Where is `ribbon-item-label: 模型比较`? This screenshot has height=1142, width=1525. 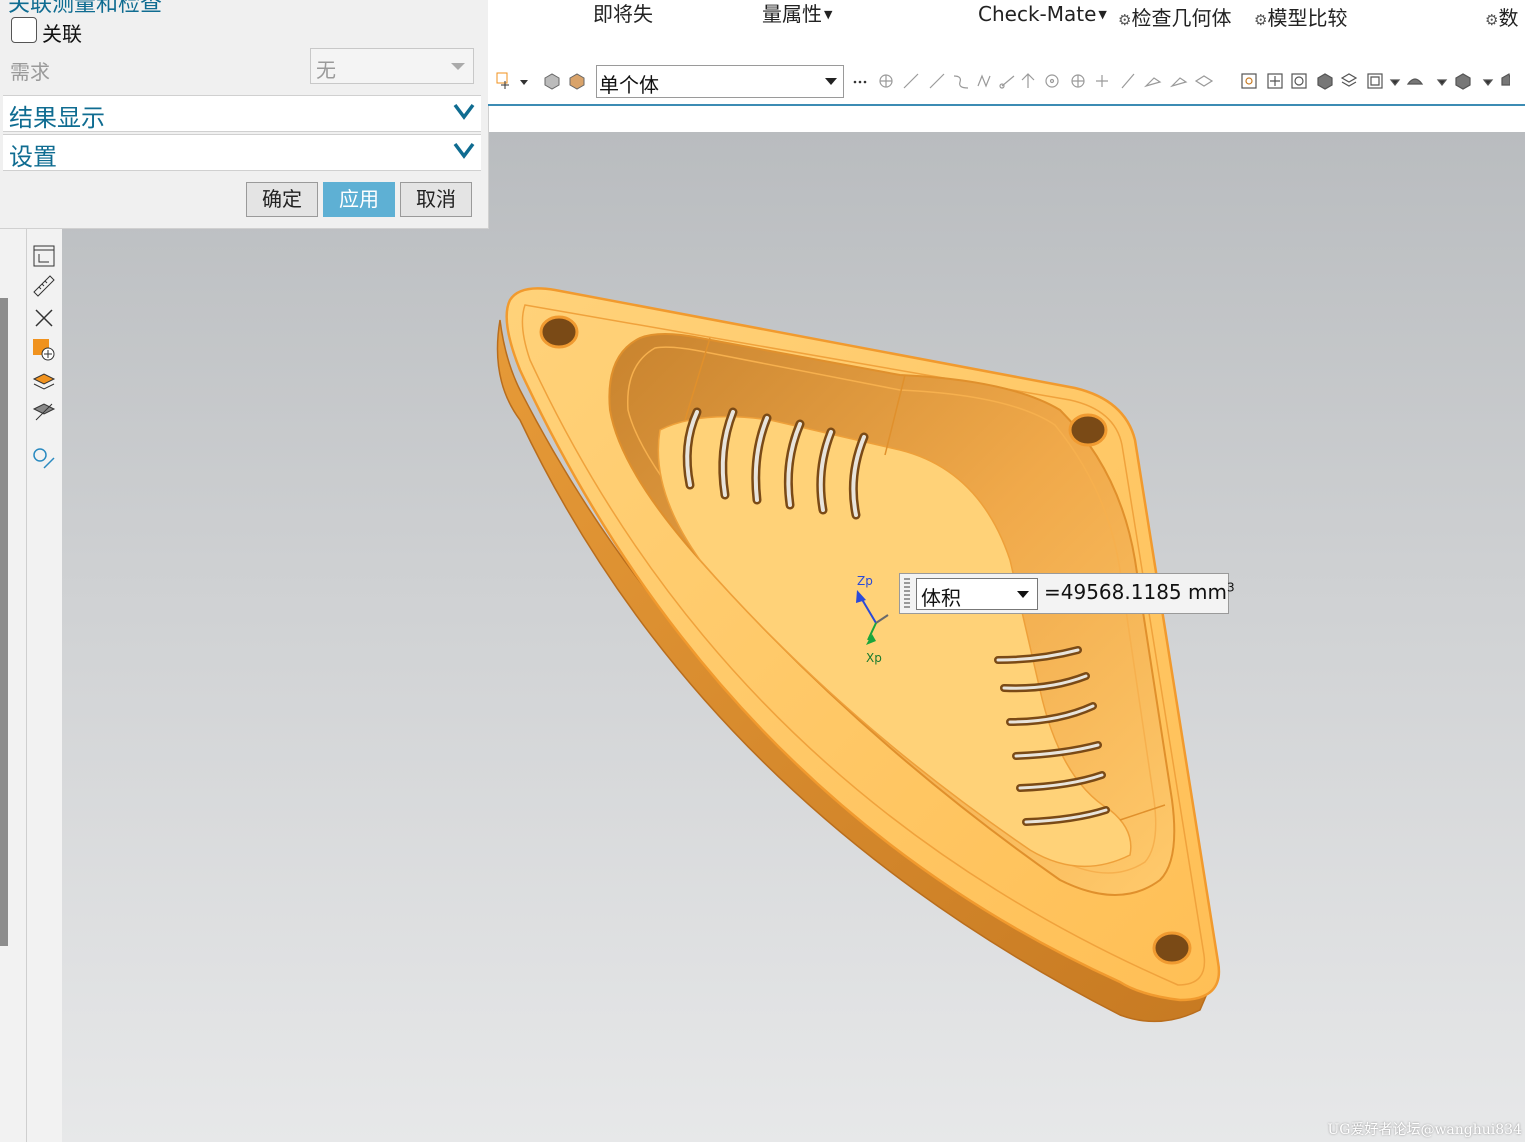 ribbon-item-label: 模型比较 is located at coordinates (1307, 18).